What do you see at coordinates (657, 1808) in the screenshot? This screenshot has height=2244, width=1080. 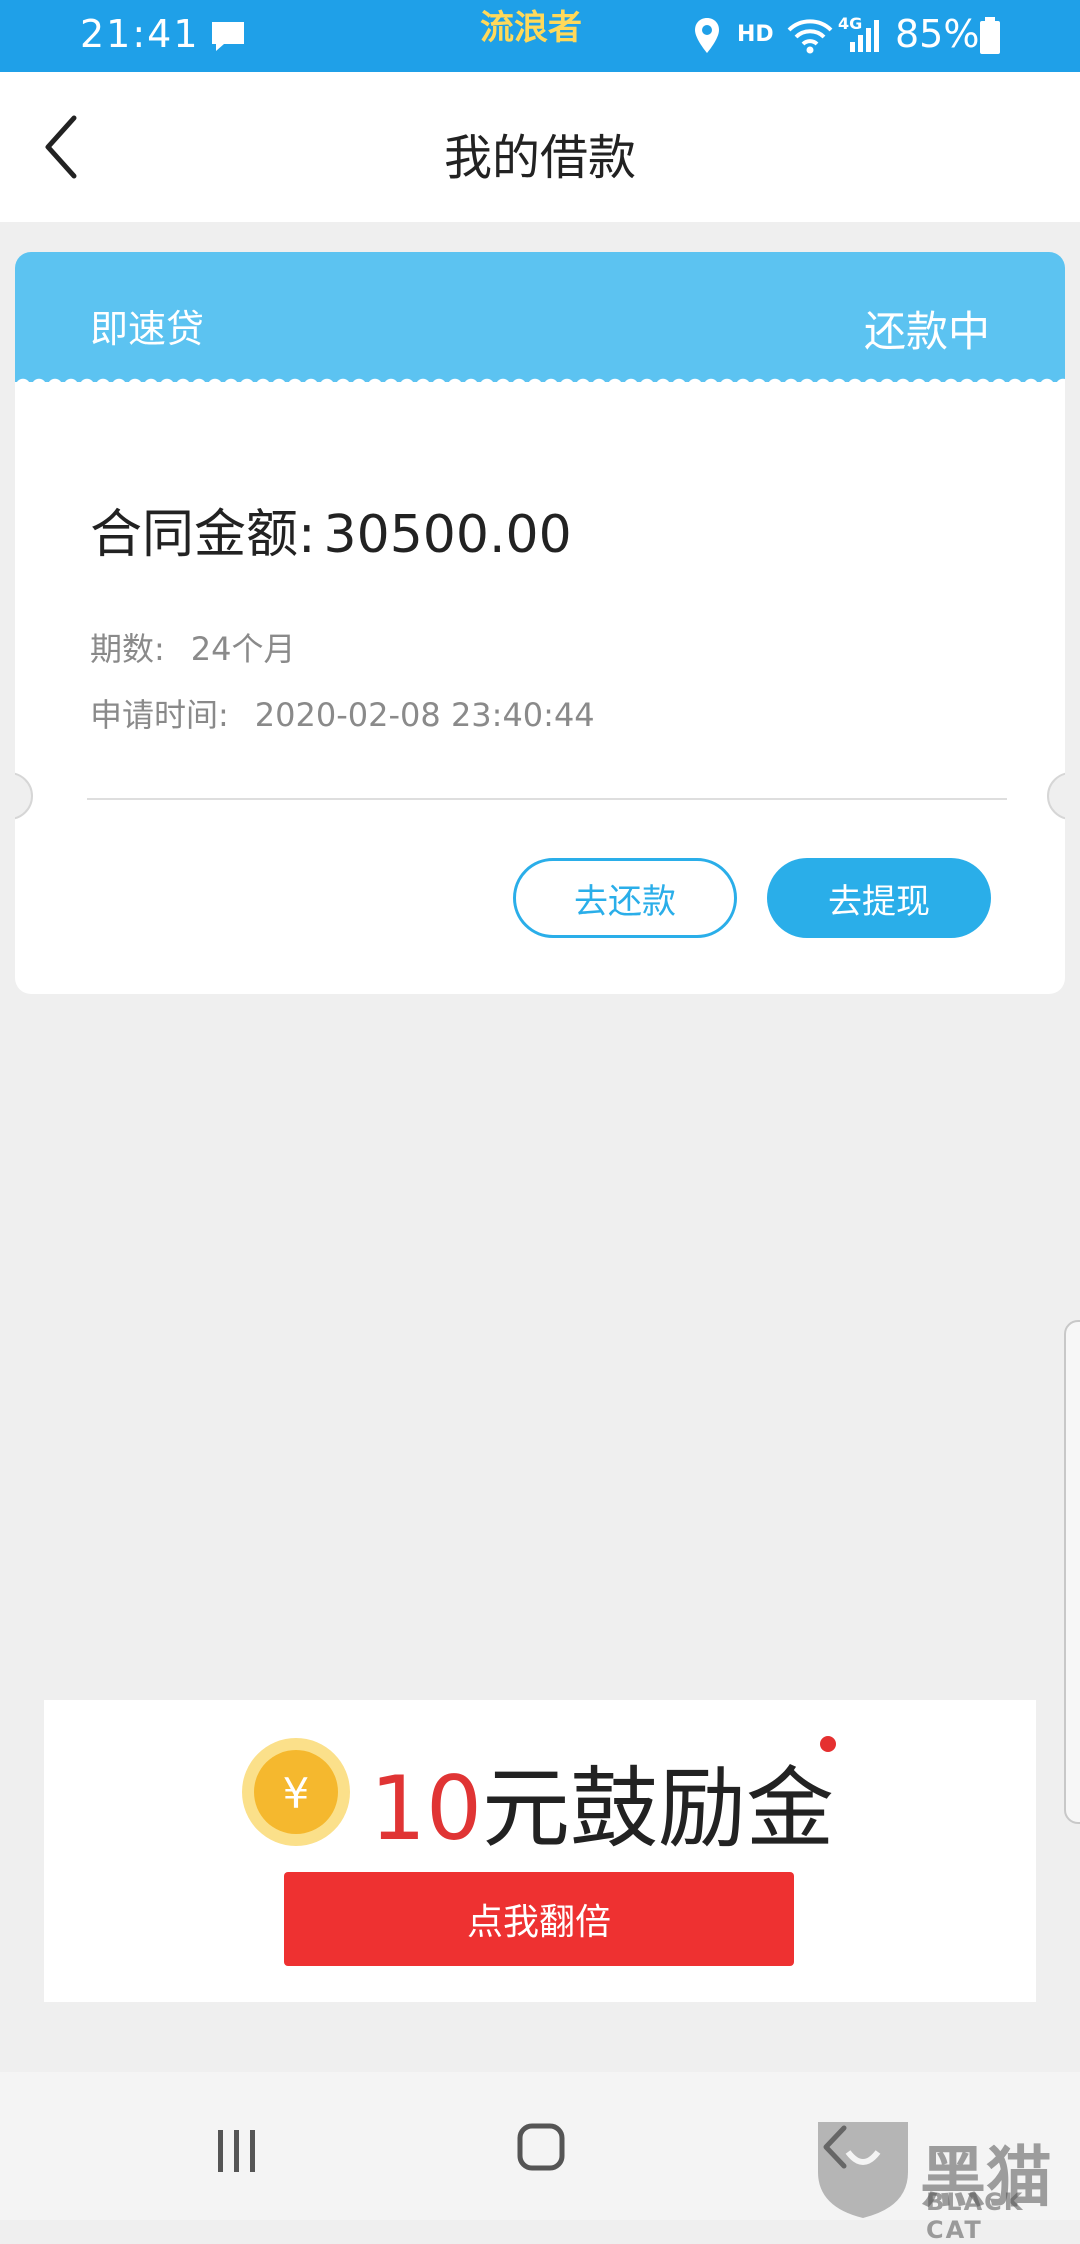 I see `promo-amount-suffix: 元鼓励金` at bounding box center [657, 1808].